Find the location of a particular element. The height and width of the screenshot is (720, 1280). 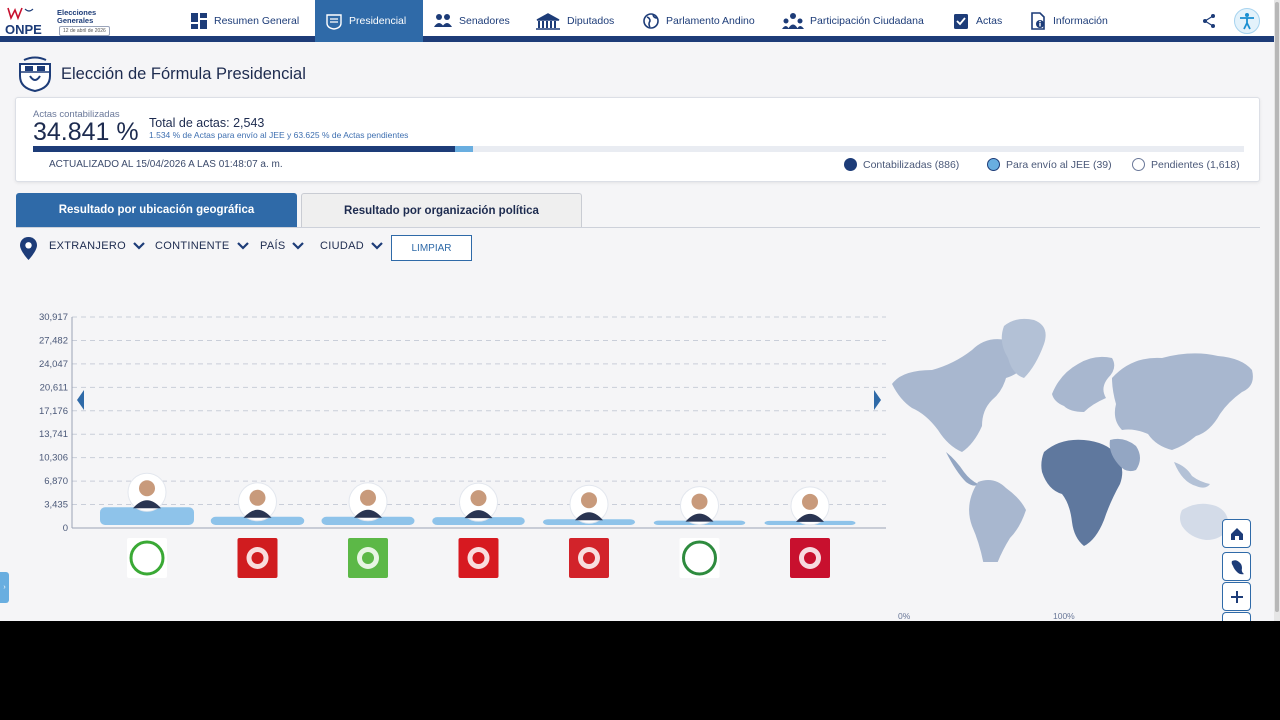

progress-jee is located at coordinates (464, 149).